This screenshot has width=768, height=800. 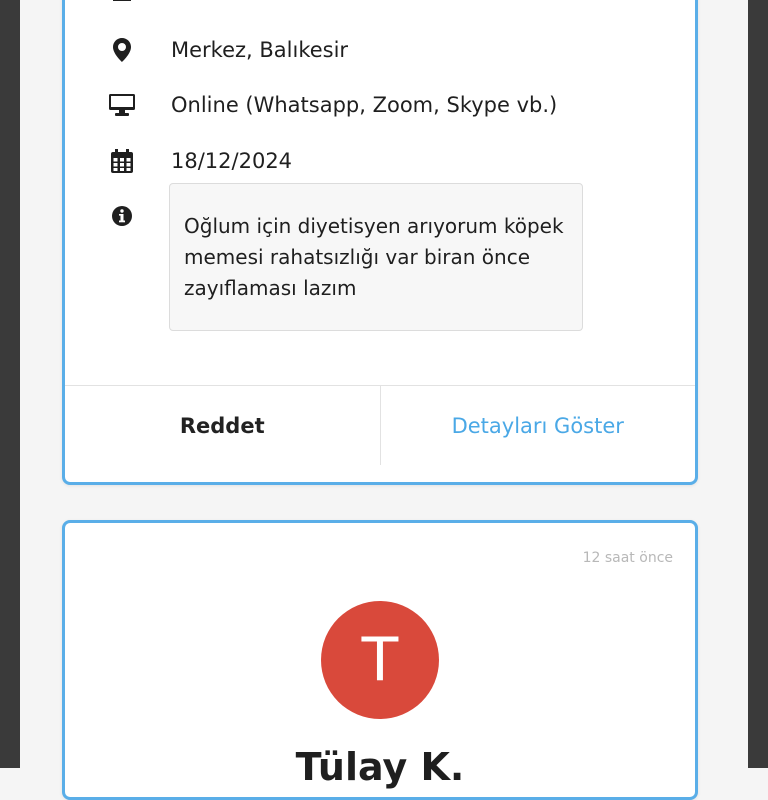 I want to click on info-row-note, so click(x=122, y=216).